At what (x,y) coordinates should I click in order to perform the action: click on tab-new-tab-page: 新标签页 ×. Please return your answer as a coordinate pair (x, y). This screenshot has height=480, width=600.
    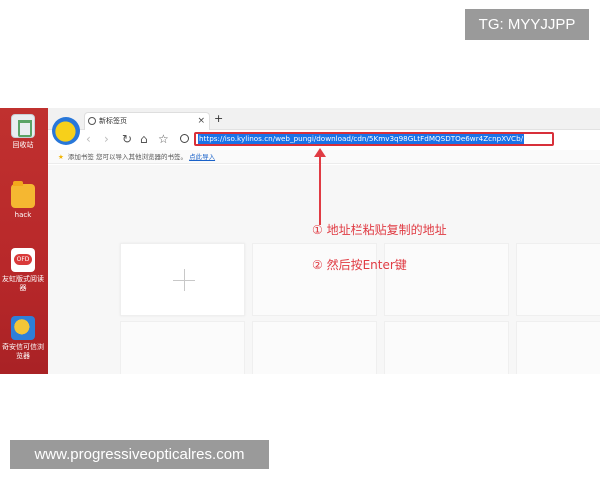
    Looking at the image, I should click on (147, 121).